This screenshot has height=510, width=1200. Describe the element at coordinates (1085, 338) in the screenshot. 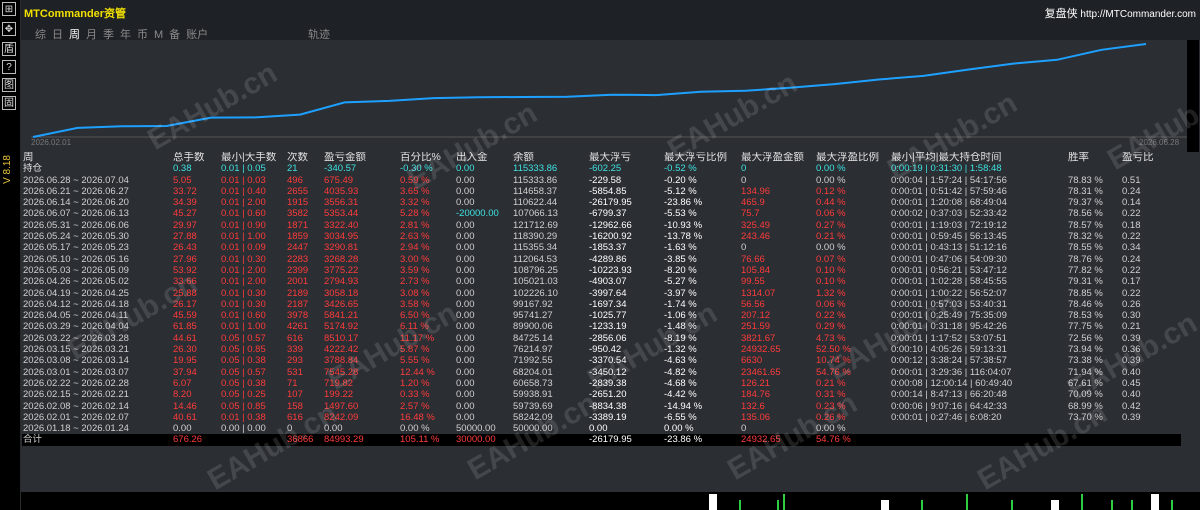

I see `cell-13: 72.56 %` at that location.